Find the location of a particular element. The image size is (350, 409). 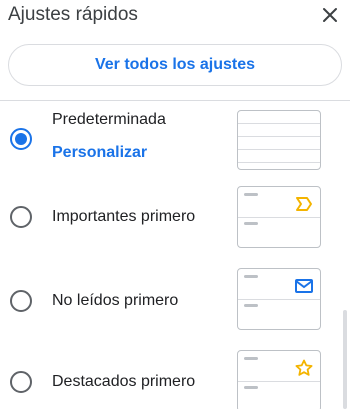

starred-first-preview is located at coordinates (279, 379).